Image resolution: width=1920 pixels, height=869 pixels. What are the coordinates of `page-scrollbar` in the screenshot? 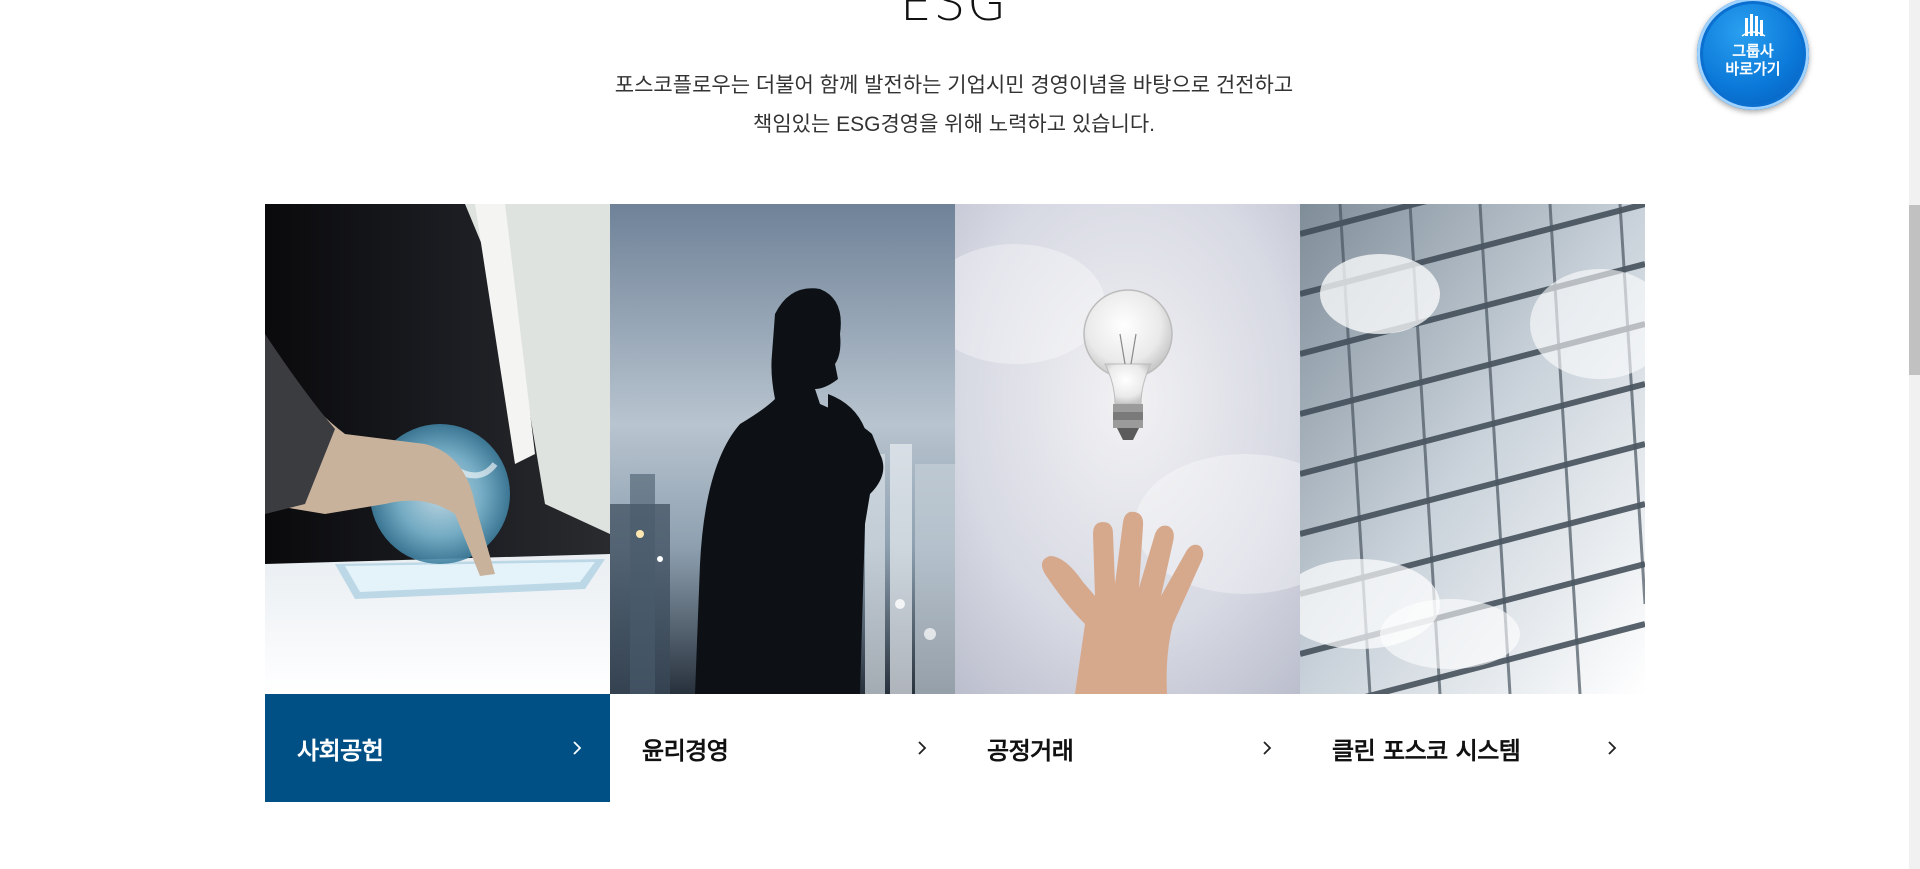 It's located at (1914, 434).